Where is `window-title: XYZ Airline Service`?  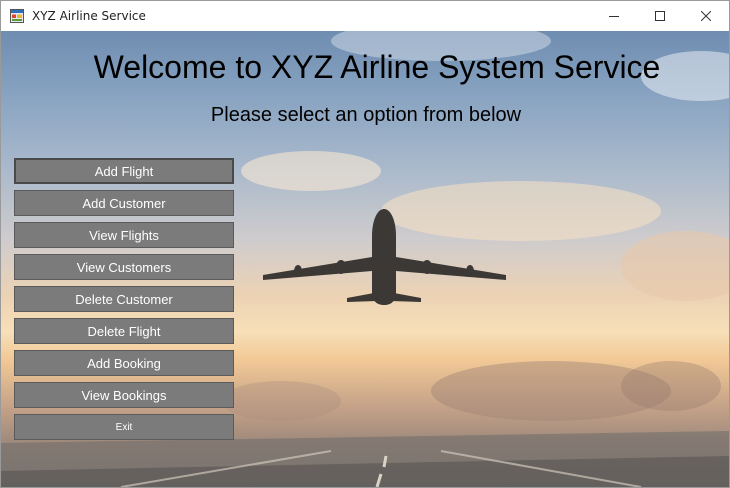
window-title: XYZ Airline Service is located at coordinates (89, 16).